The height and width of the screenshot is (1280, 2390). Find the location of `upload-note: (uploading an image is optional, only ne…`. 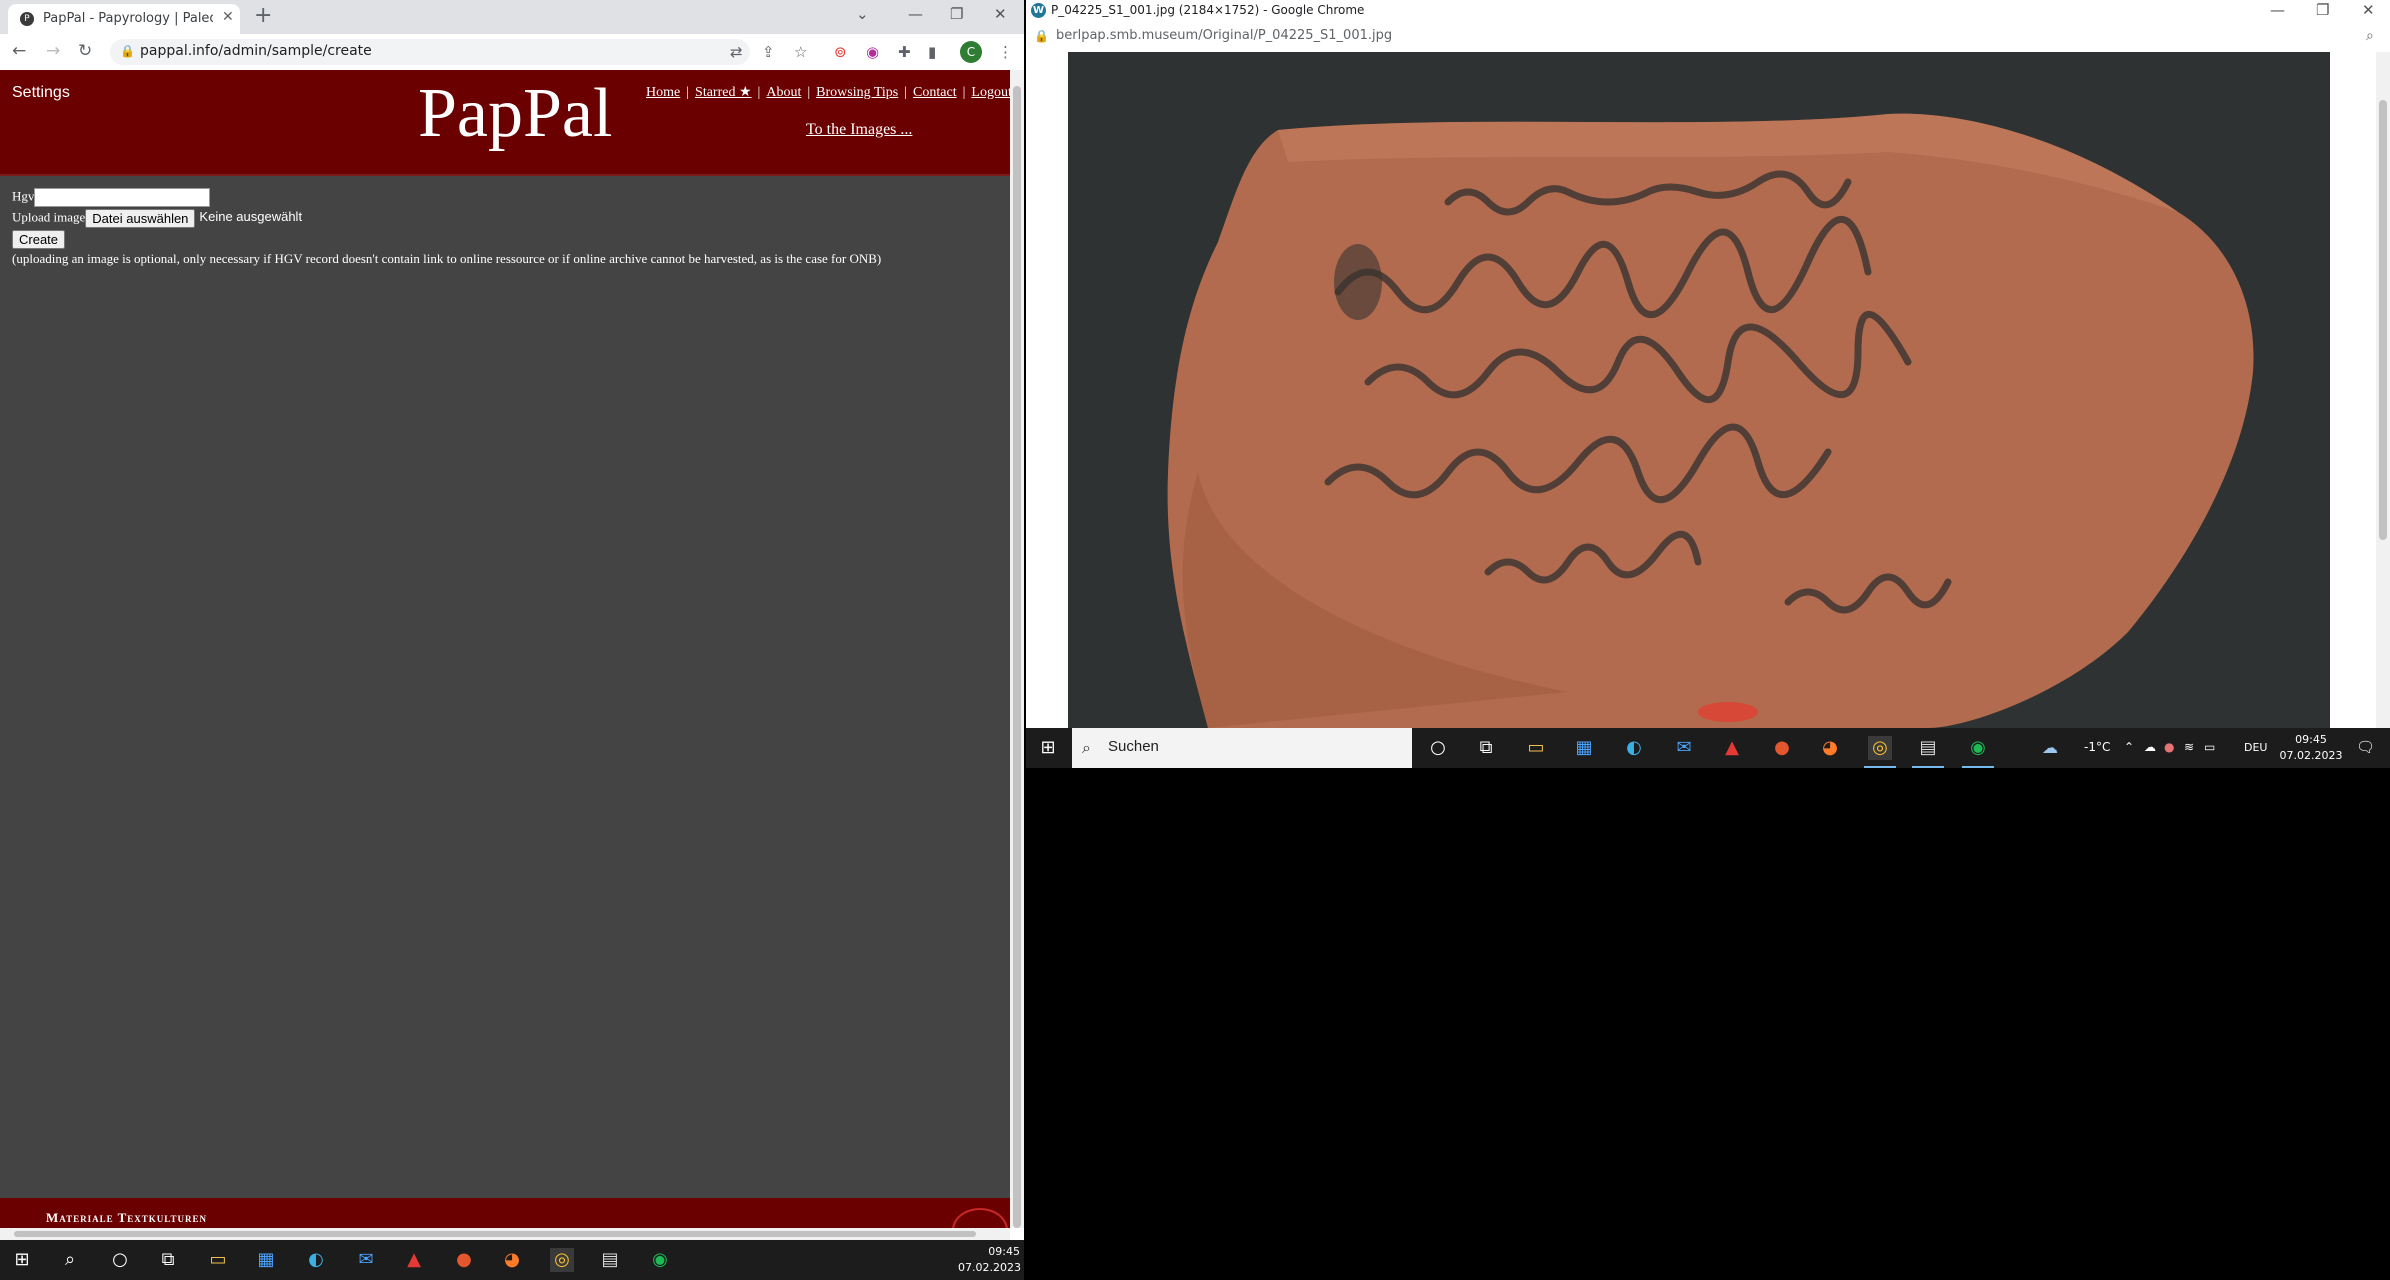

upload-note: (uploading an image is optional, only ne… is located at coordinates (447, 258).